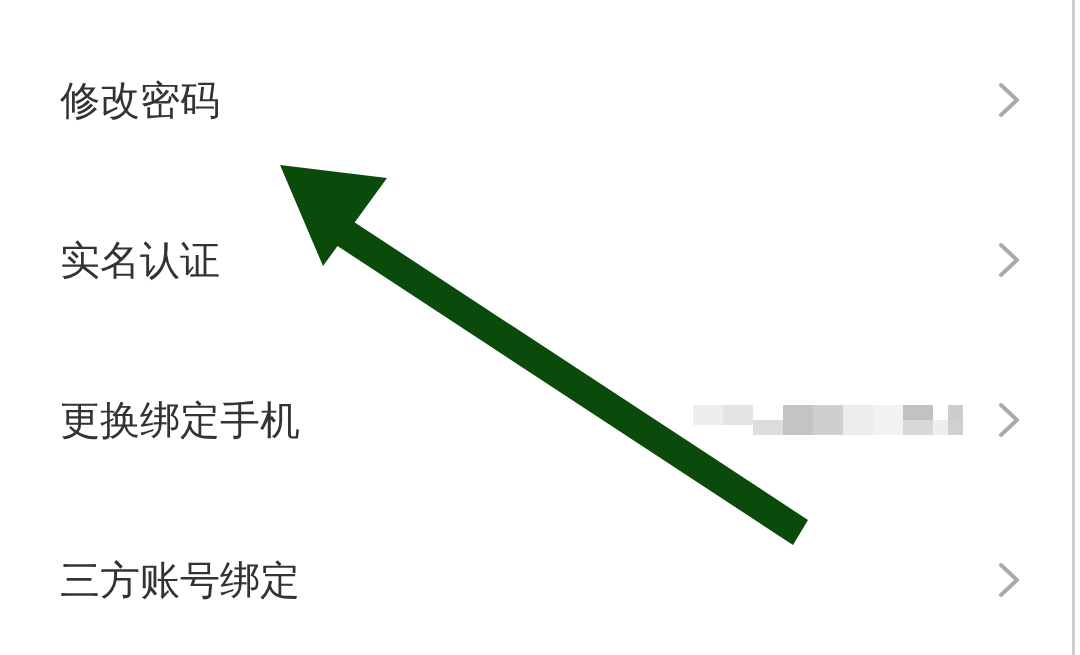  I want to click on setting-label: 实名认证, so click(140, 260).